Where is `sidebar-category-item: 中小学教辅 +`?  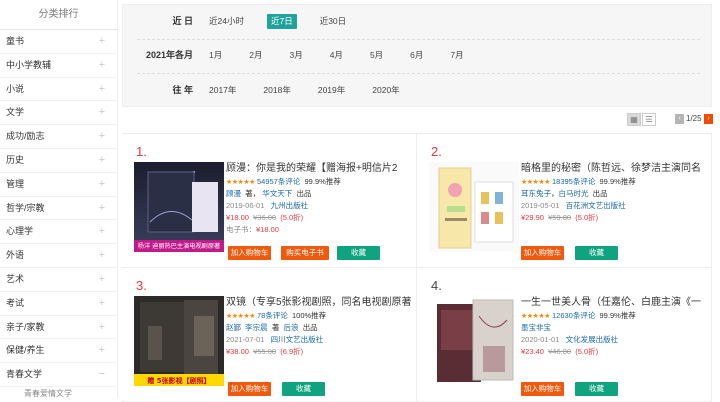
sidebar-category-item: 中小学教辅 + is located at coordinates (58, 66).